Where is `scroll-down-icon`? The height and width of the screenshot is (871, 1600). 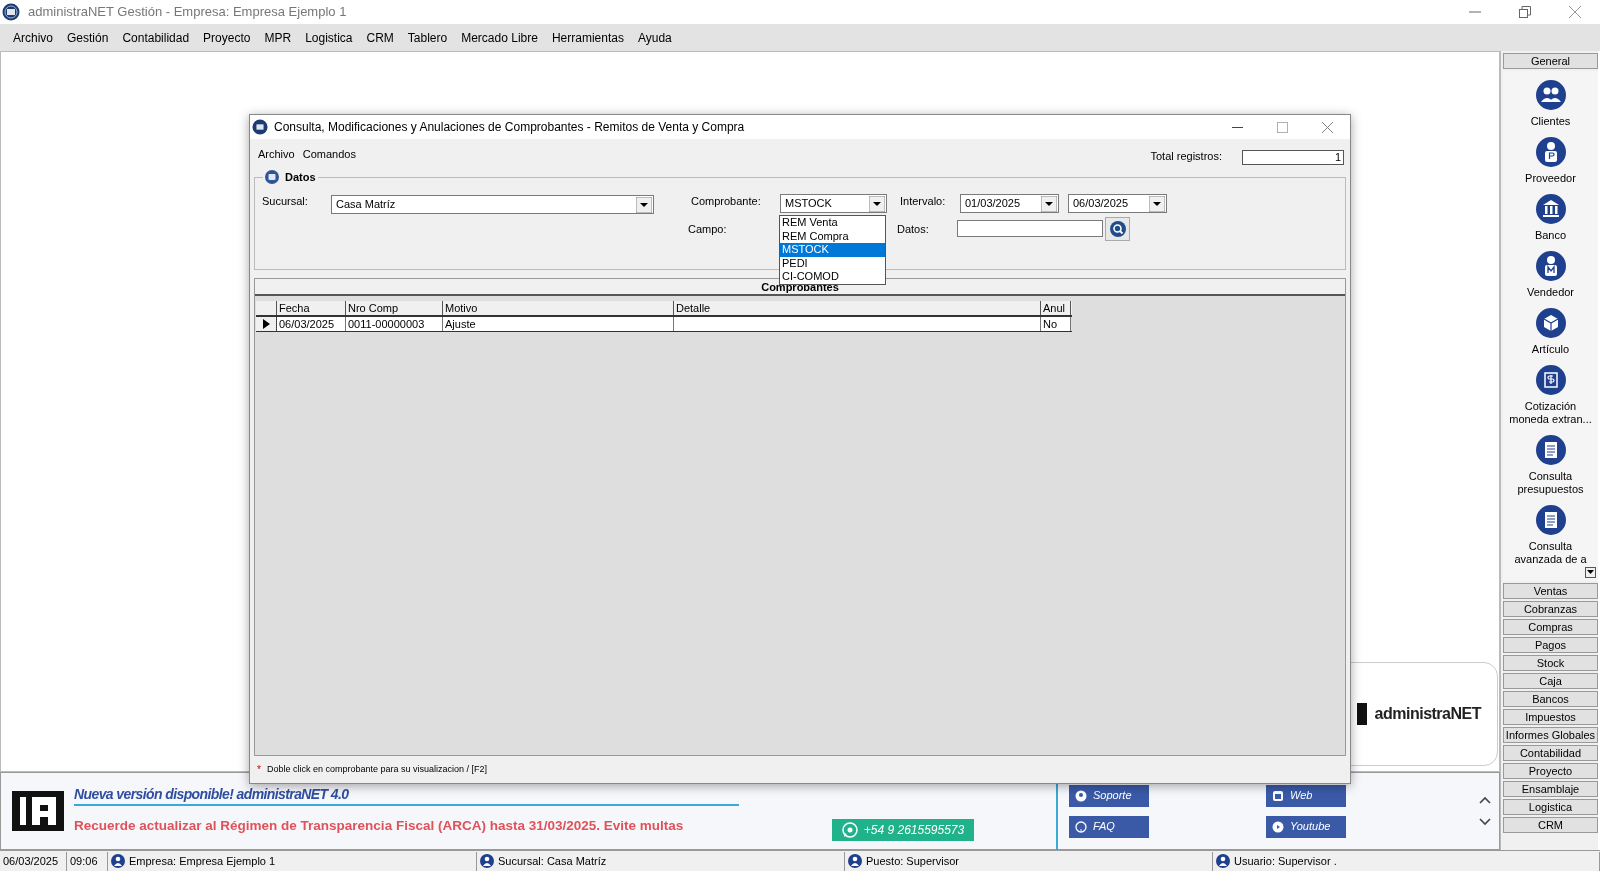 scroll-down-icon is located at coordinates (1485, 822).